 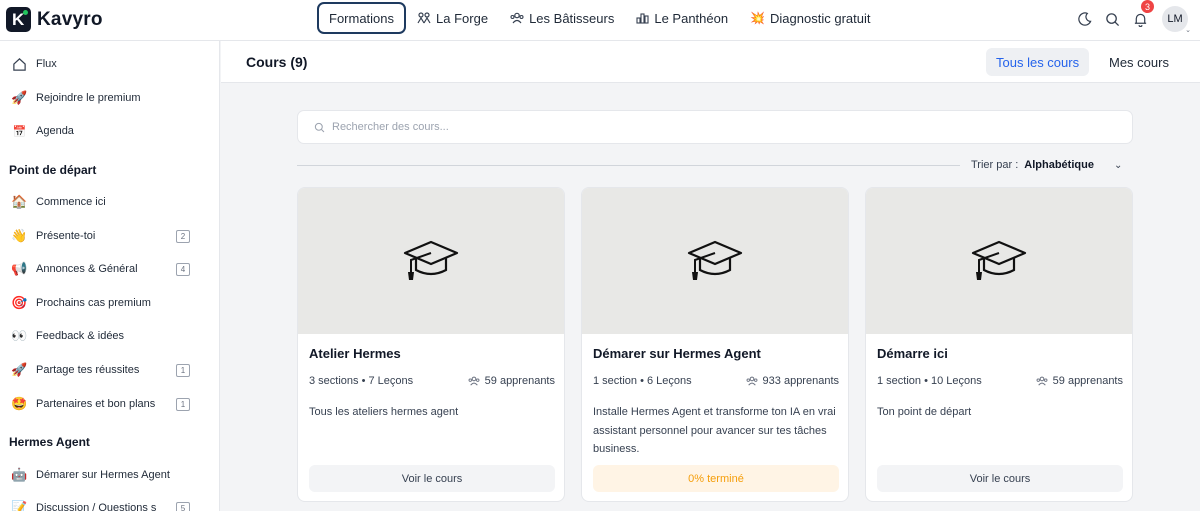 I want to click on star-face-icon: 🤩, so click(x=19, y=403).